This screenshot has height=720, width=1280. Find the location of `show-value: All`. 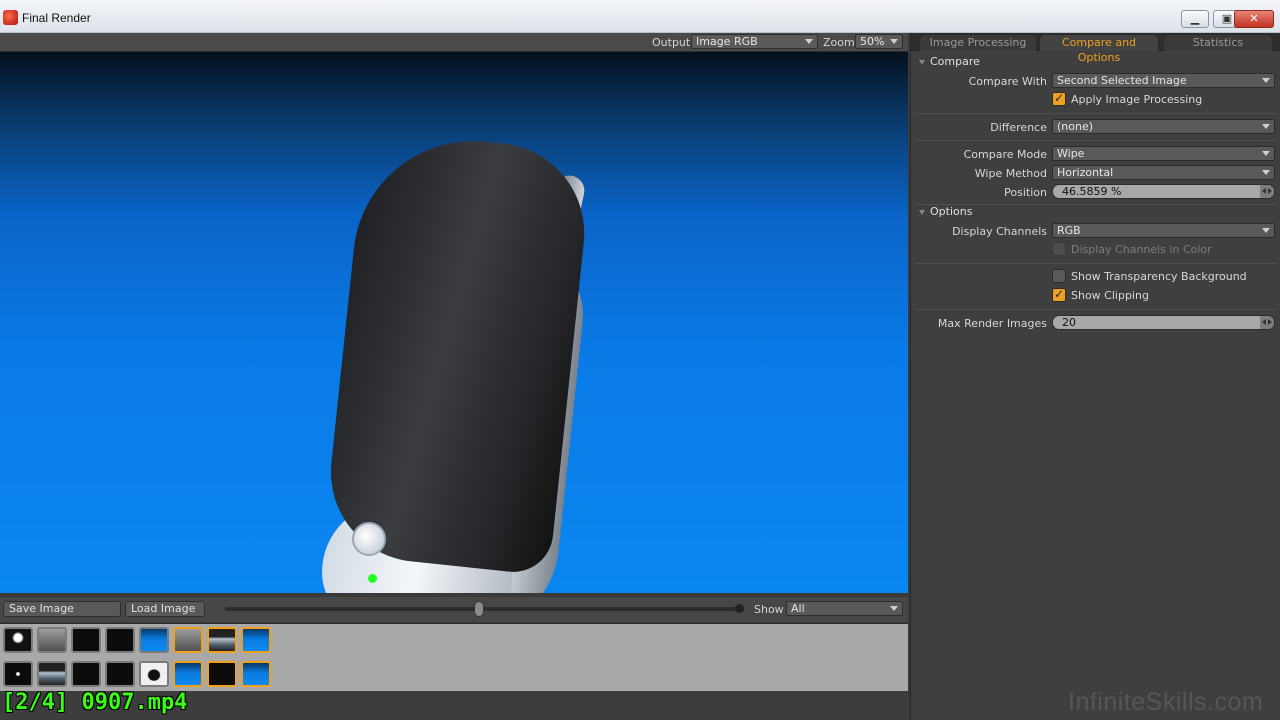

show-value: All is located at coordinates (798, 608).